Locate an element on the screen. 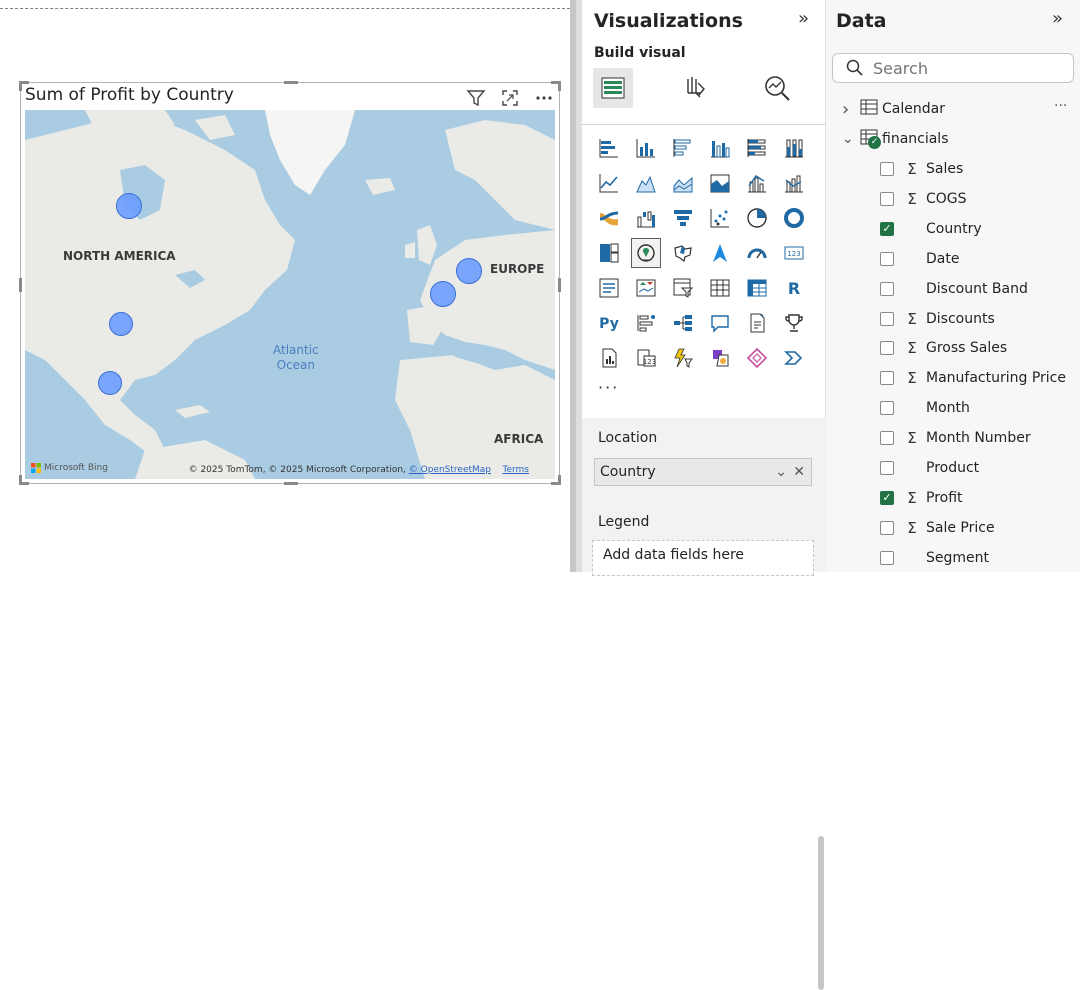 This screenshot has height=990, width=1080. build-visual-tab-icon is located at coordinates (613, 88).